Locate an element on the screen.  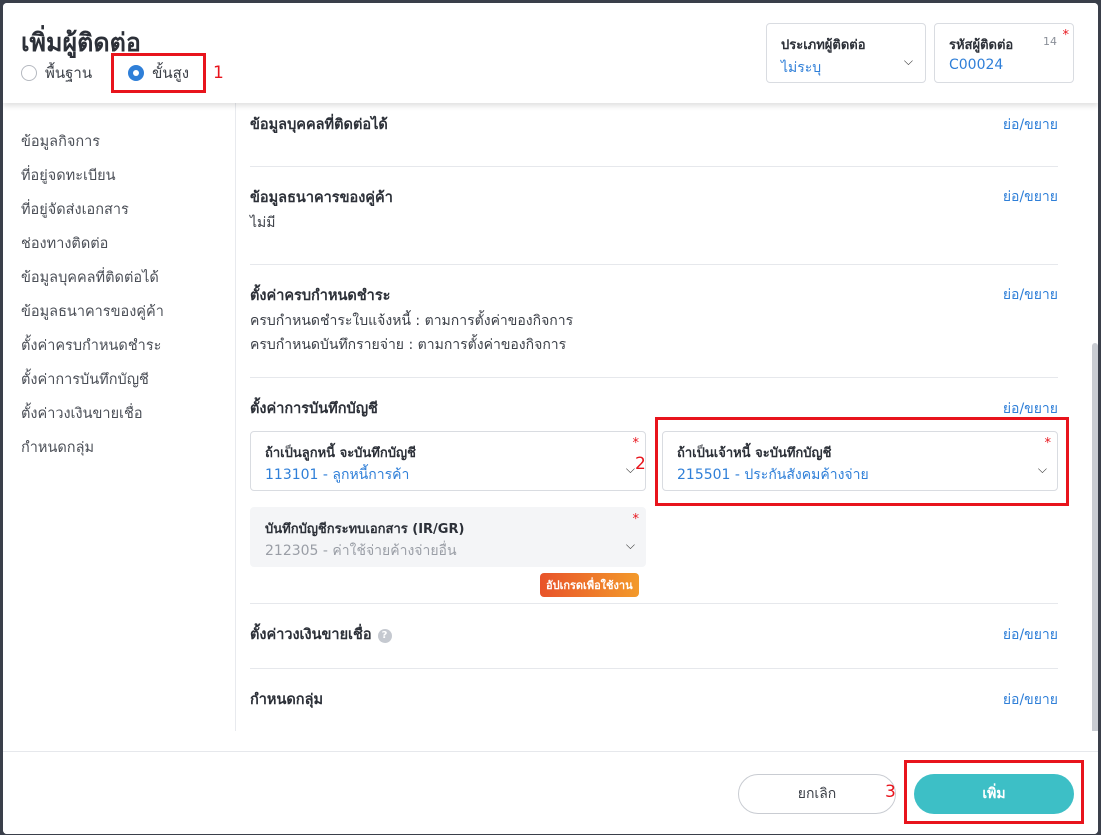
mode-basic-label: พื้นฐาน is located at coordinates (69, 73).